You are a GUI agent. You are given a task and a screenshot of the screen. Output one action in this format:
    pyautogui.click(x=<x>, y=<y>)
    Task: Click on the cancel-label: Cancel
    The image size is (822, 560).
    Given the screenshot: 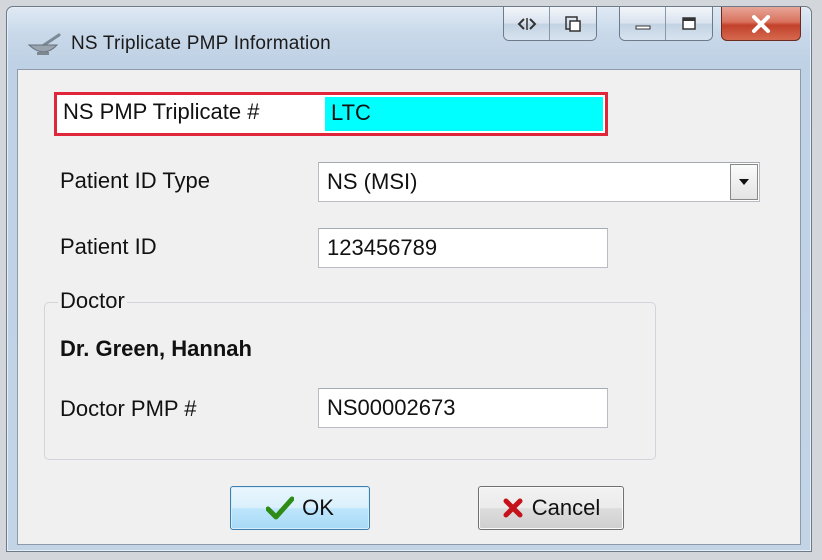 What is the action you would take?
    pyautogui.click(x=566, y=507)
    